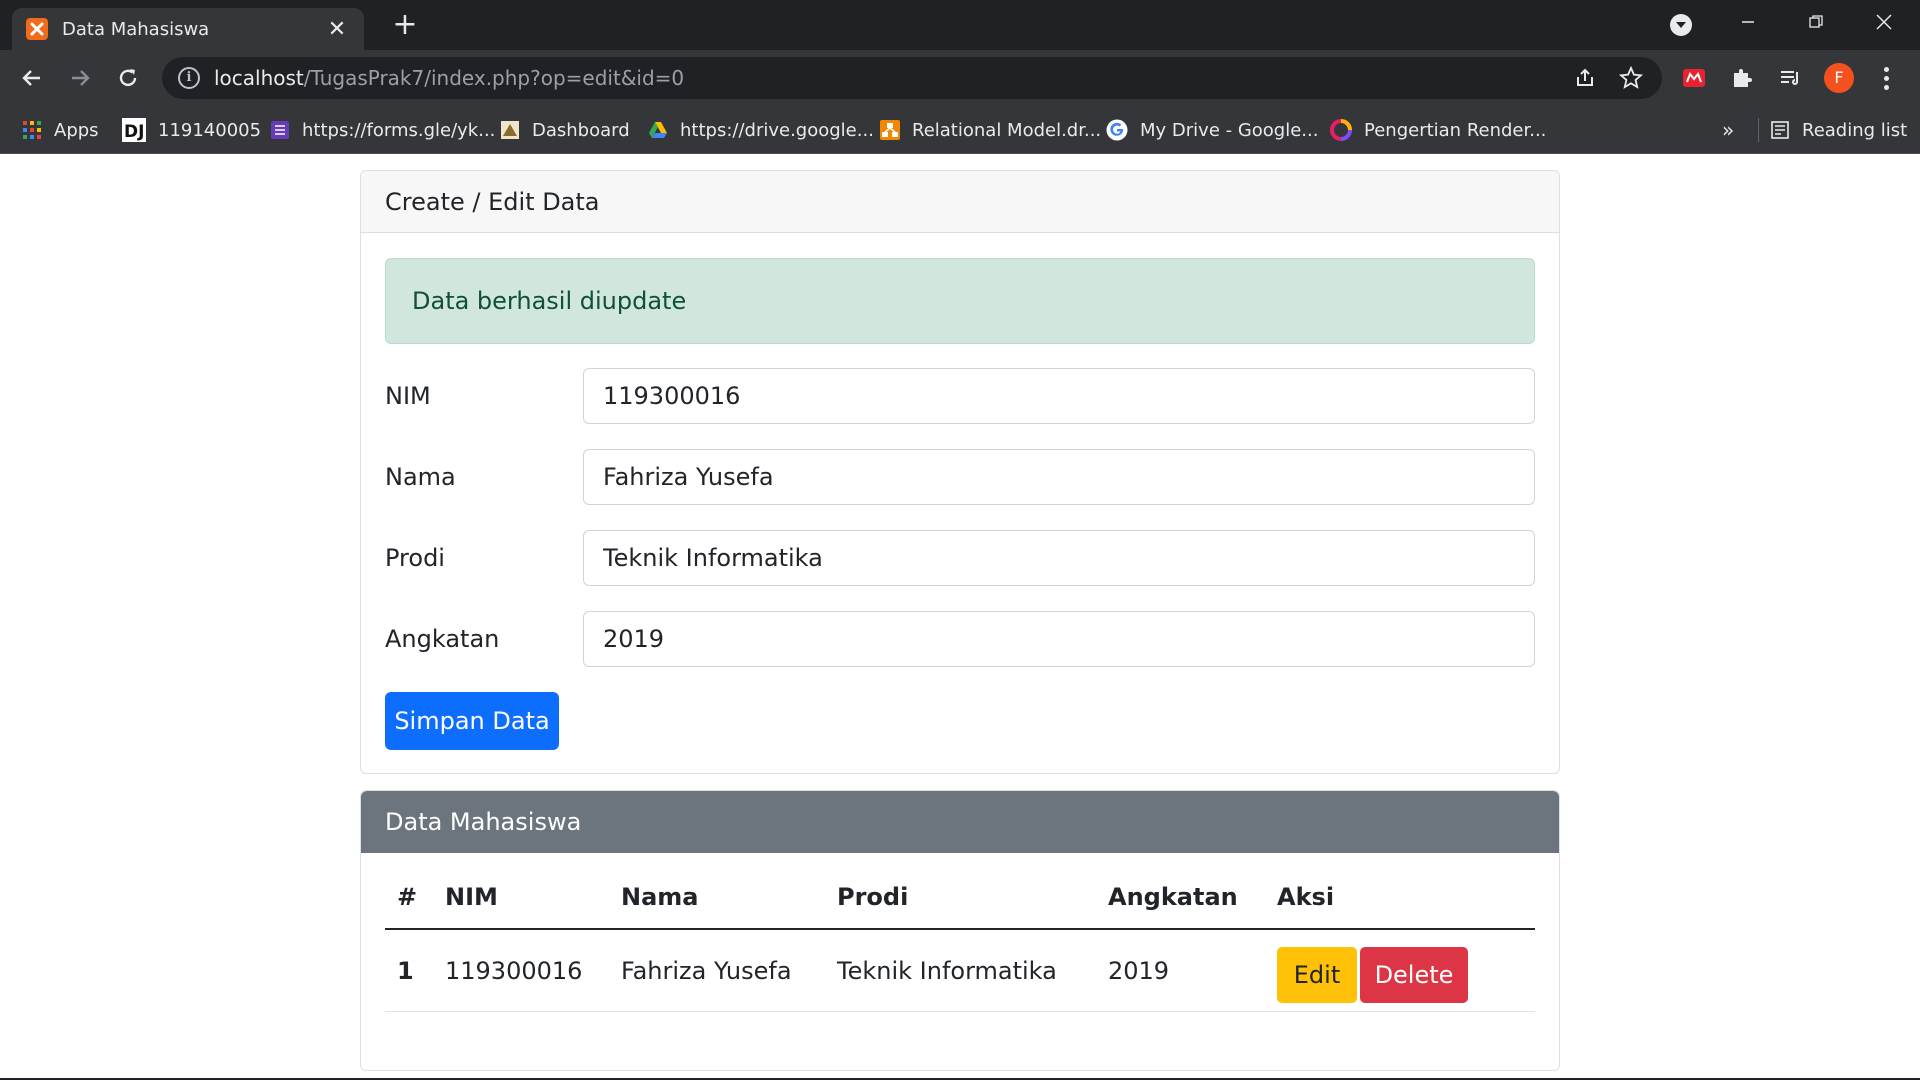  What do you see at coordinates (521, 970) in the screenshot?
I see `row-nim: 119300016` at bounding box center [521, 970].